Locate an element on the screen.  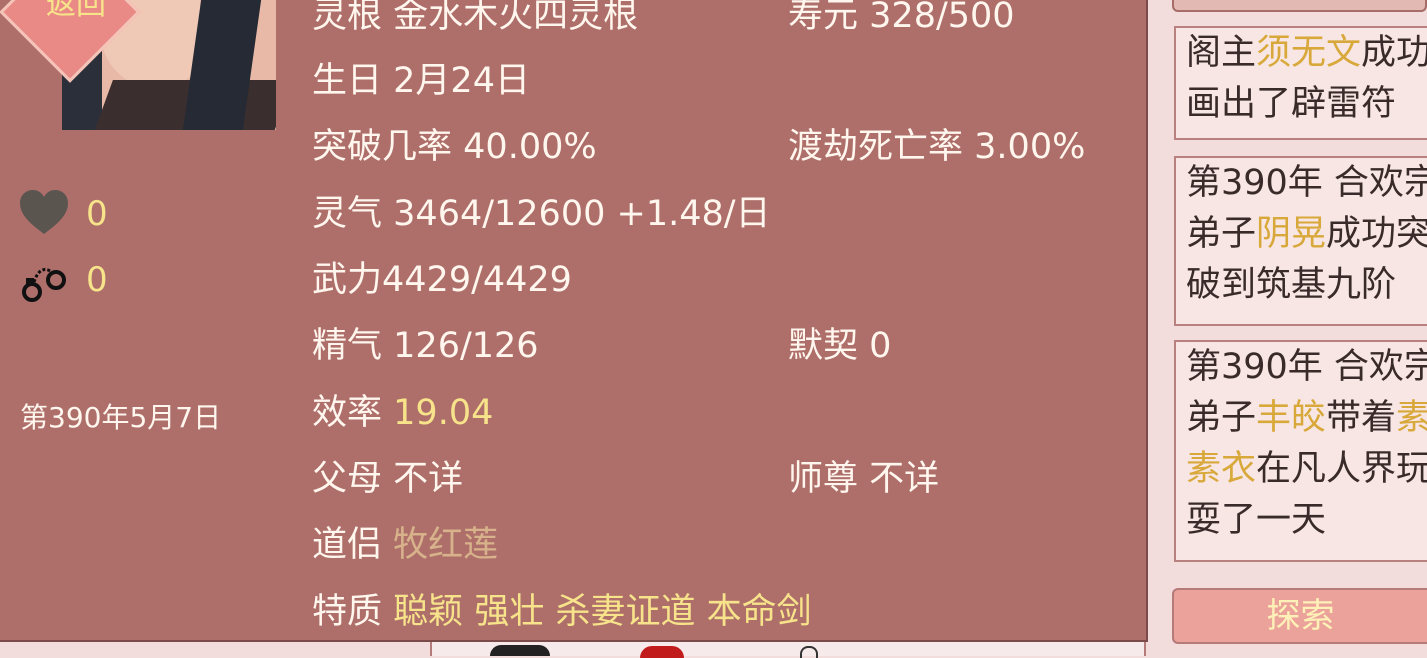
trait-tag: 强壮 is located at coordinates (509, 612).